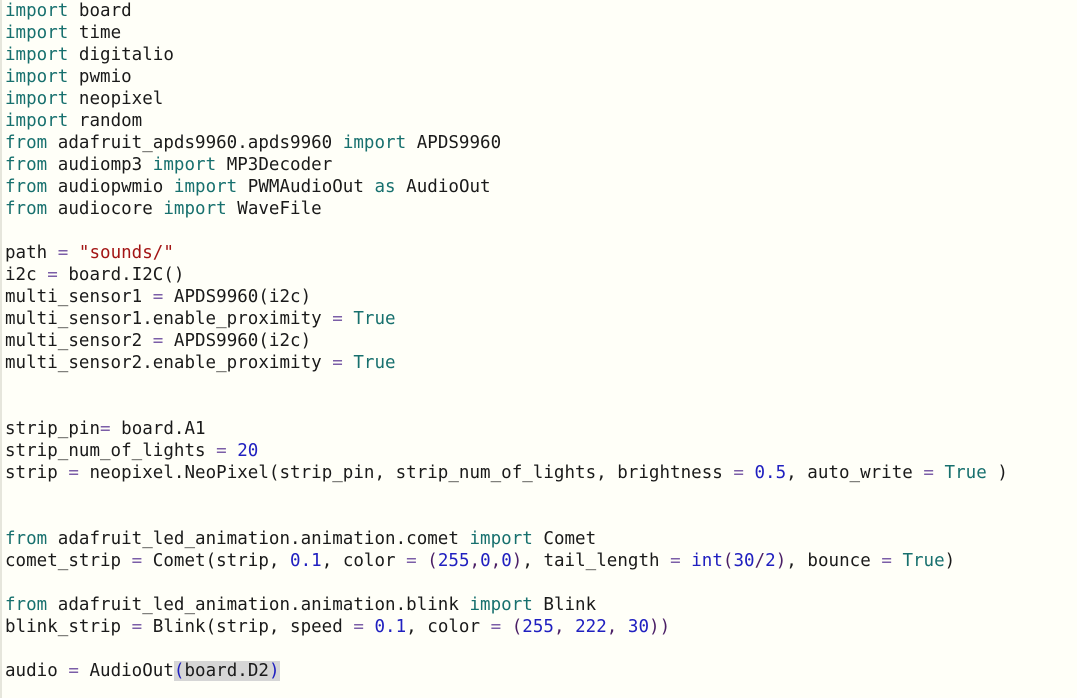  What do you see at coordinates (158, 429) in the screenshot?
I see `code-token: board.A1` at bounding box center [158, 429].